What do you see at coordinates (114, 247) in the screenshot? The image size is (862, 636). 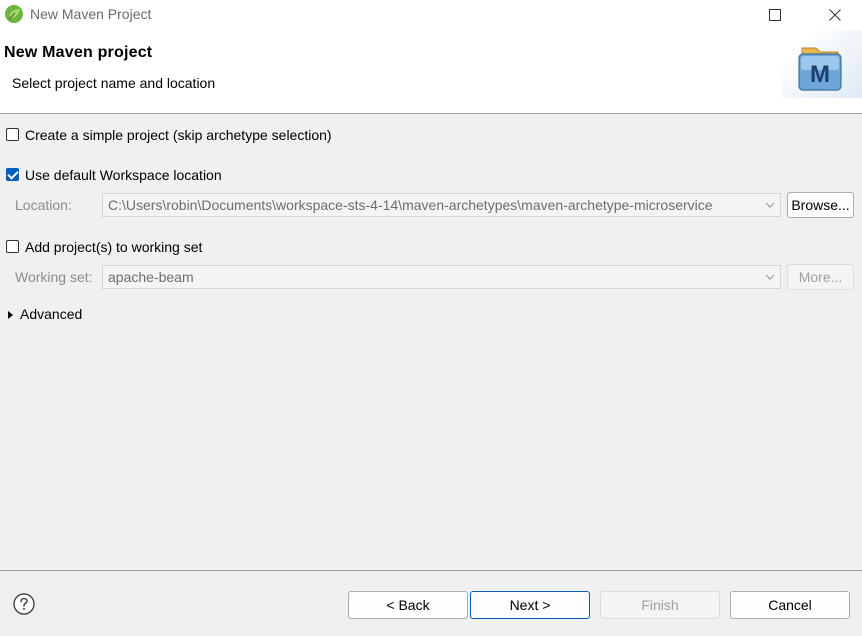 I see `working-set-toggle-label: Add project(s) to working set` at bounding box center [114, 247].